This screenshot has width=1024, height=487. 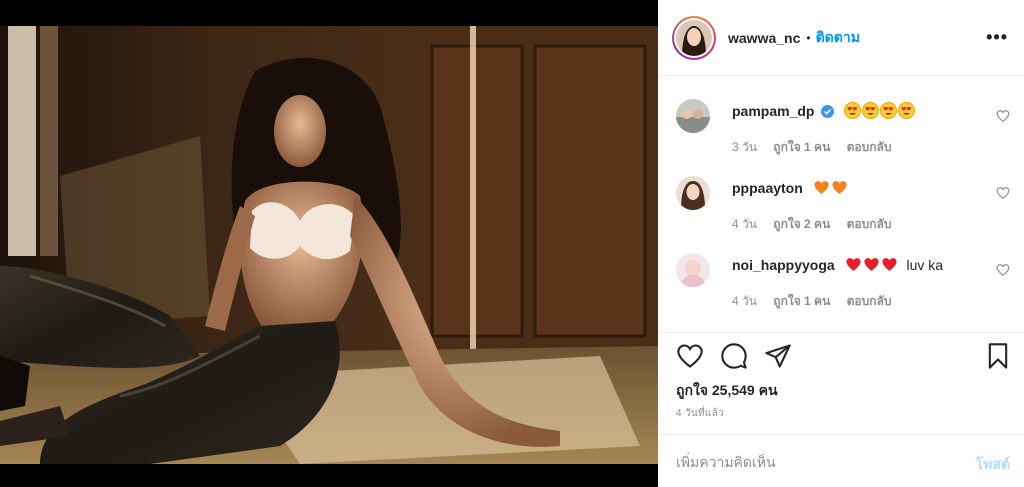 I want to click on comment-like-count: ถูกใจ 2 คน, so click(x=801, y=224).